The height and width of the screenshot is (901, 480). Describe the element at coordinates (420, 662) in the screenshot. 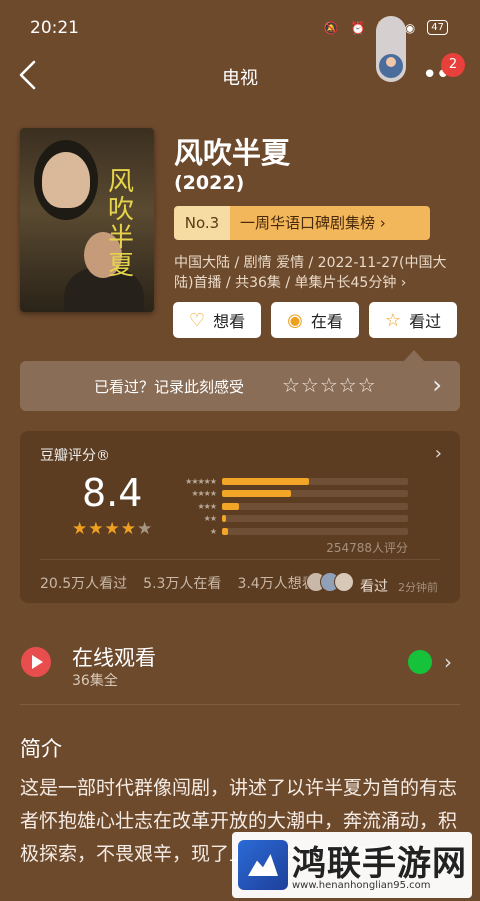

I see `iqiyi-icon` at that location.